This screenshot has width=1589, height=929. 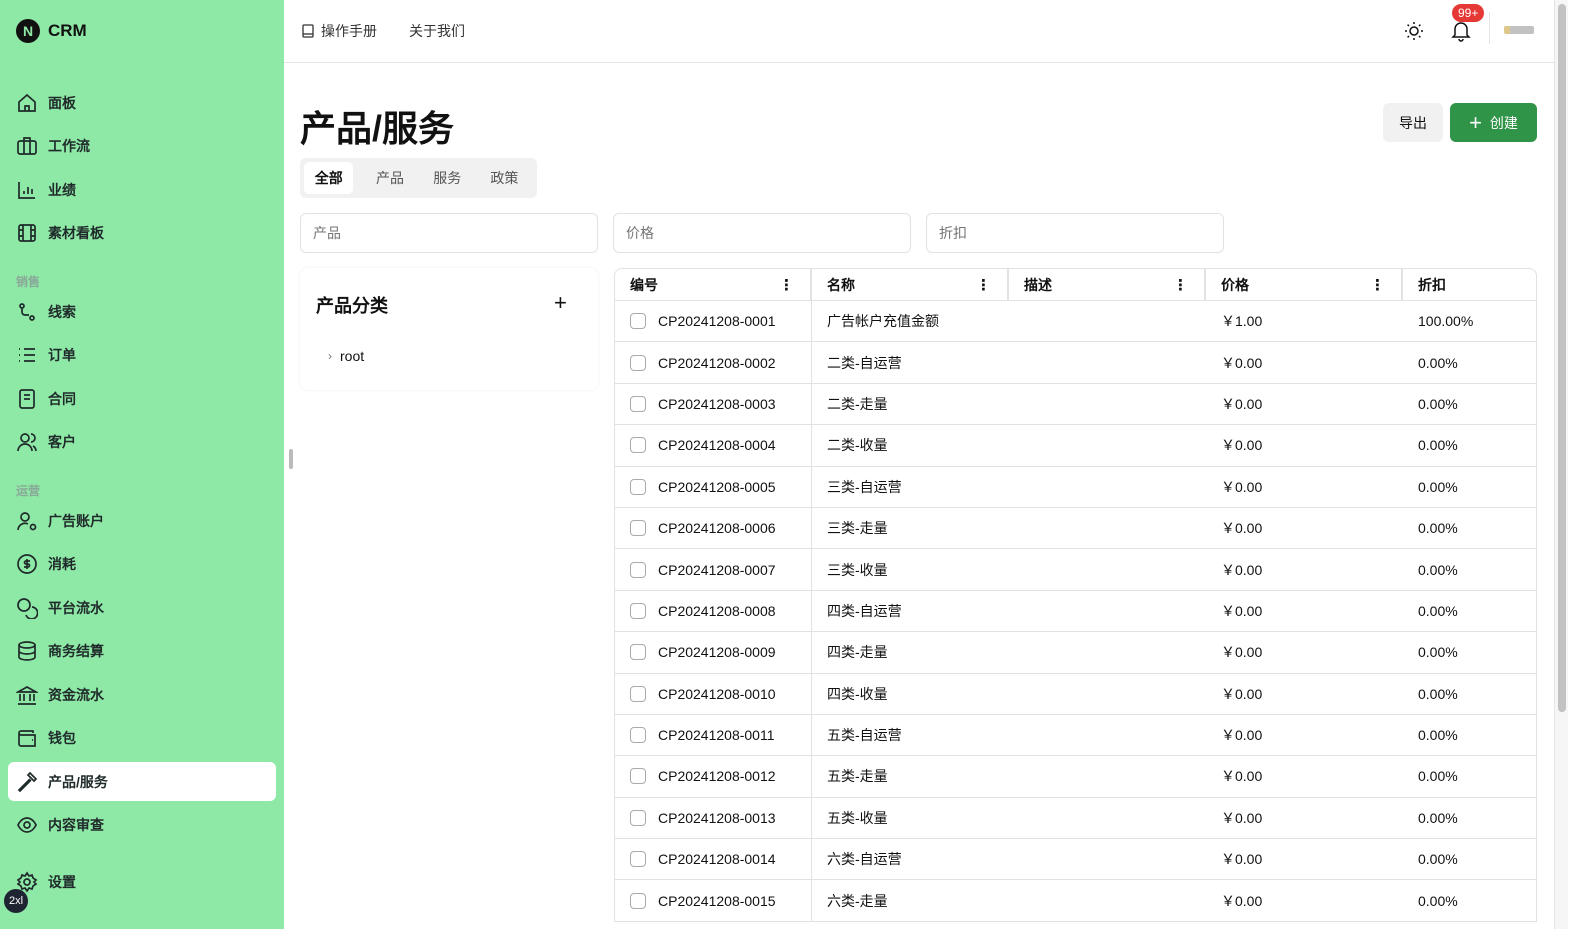 What do you see at coordinates (1561, 464) in the screenshot?
I see `scrollbar` at bounding box center [1561, 464].